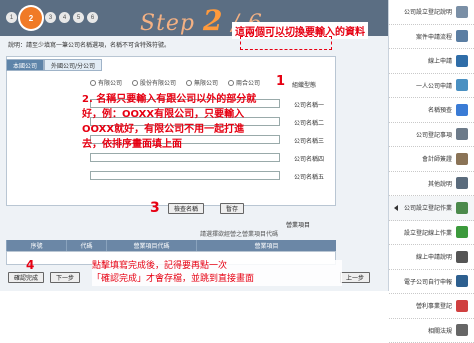  What do you see at coordinates (440, 330) in the screenshot?
I see `sidebar-item-label: 相關法規` at bounding box center [440, 330].